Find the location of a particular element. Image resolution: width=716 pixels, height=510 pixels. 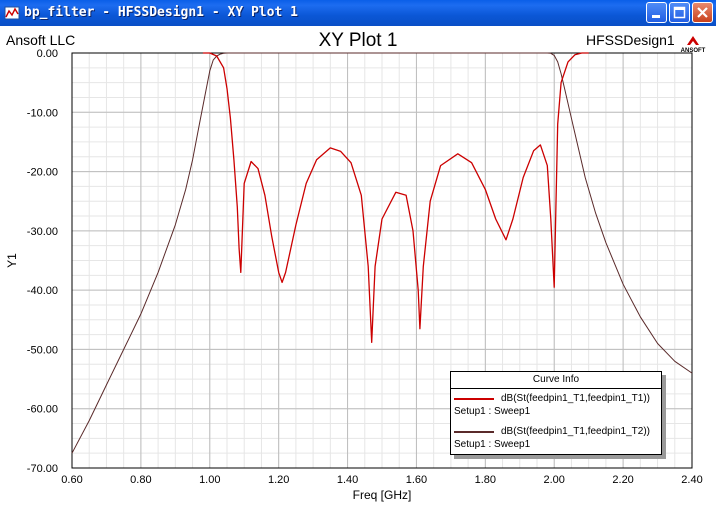

x-tick-label: 1.00 is located at coordinates (209, 480).